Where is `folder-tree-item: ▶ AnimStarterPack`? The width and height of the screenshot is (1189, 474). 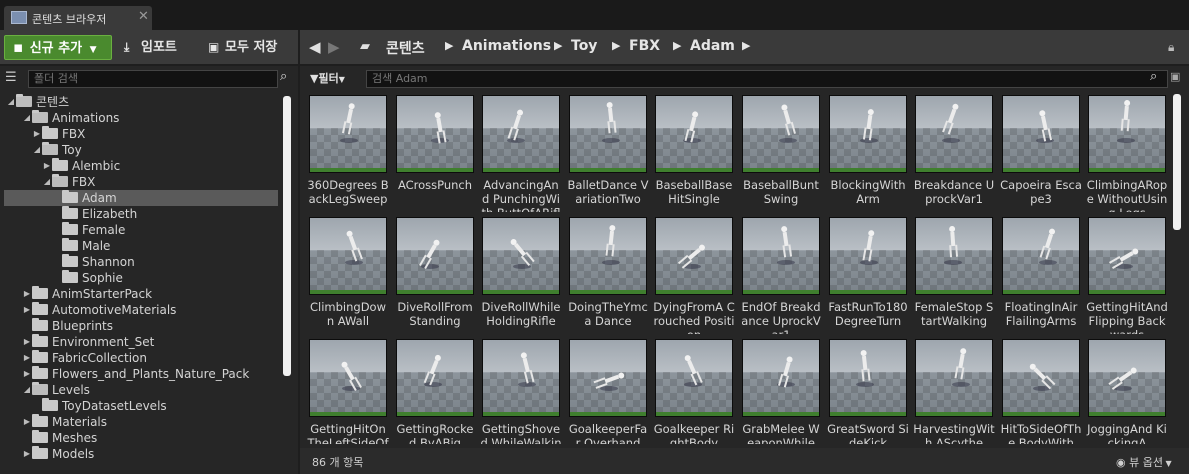
folder-tree-item: ▶ AnimStarterPack is located at coordinates (141, 294).